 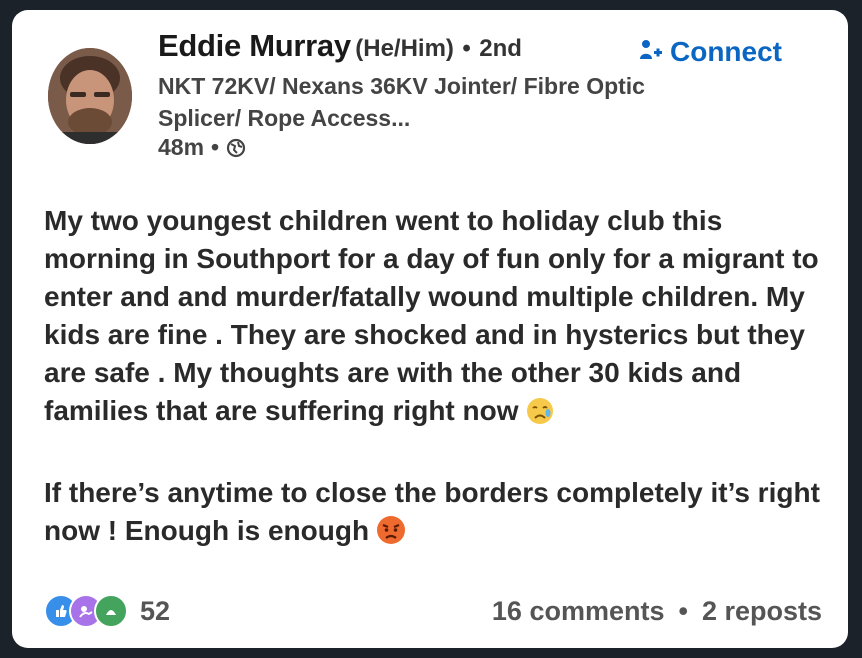 I want to click on post-footer: 52 16 comments • 2 reposts, so click(x=433, y=611).